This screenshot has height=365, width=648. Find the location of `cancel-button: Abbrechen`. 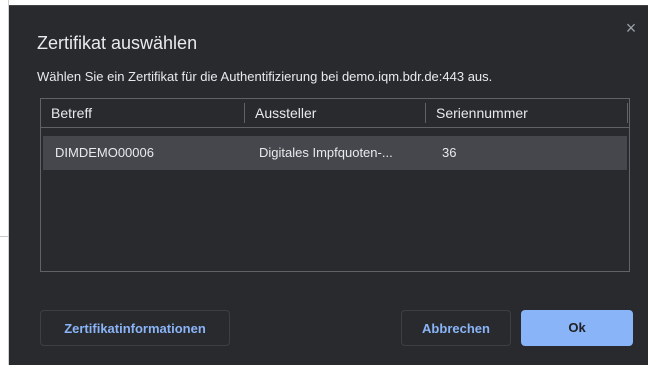

cancel-button: Abbrechen is located at coordinates (456, 328).